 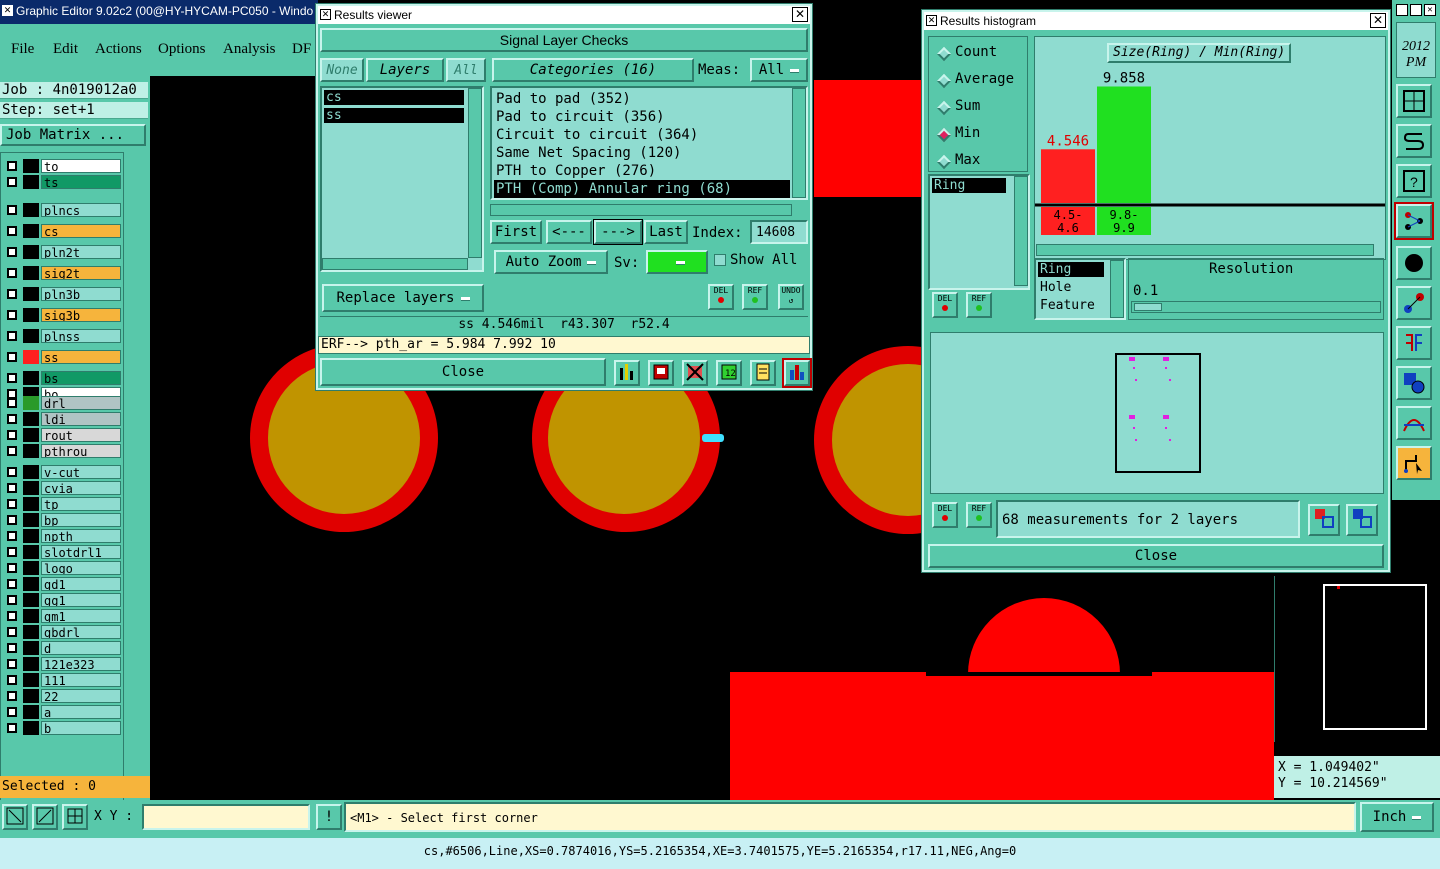 I want to click on layer-row-rout: rout, so click(x=63, y=435).